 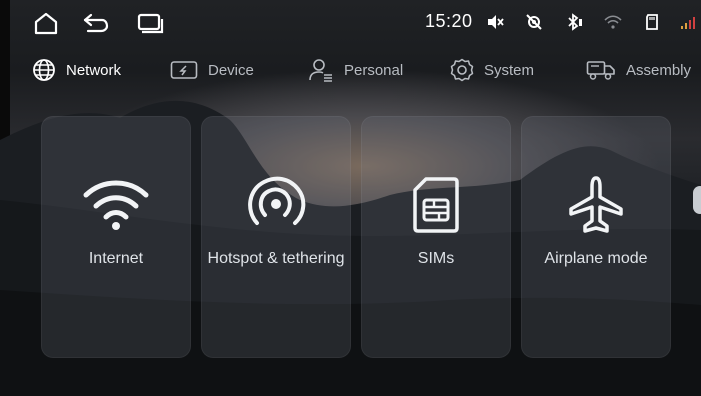 I want to click on truck-icon, so click(x=600, y=70).